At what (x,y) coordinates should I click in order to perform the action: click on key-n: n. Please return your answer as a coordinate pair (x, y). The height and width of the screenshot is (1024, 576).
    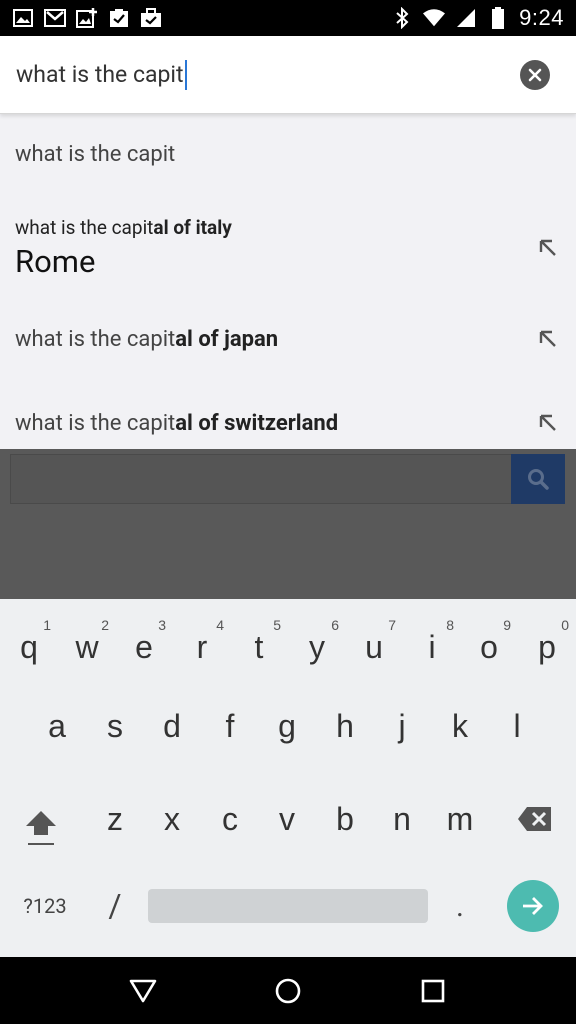
    Looking at the image, I should click on (402, 819).